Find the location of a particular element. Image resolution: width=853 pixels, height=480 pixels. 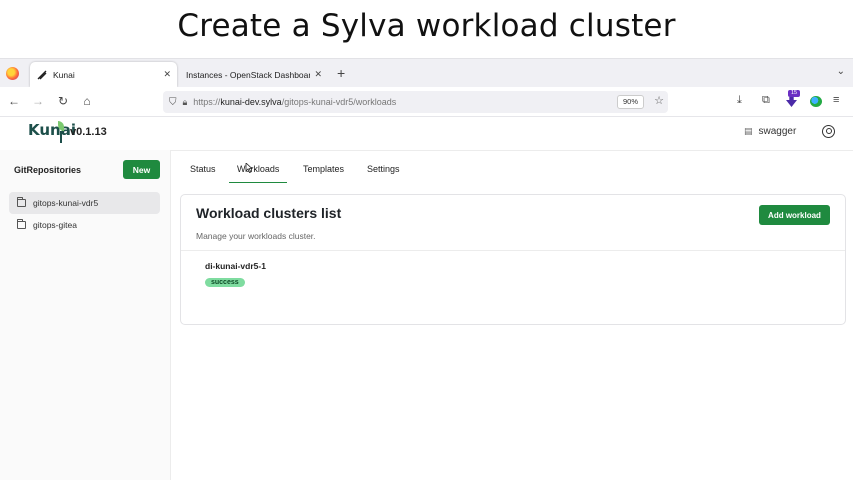

zoom-level-badge: 90% is located at coordinates (630, 102).